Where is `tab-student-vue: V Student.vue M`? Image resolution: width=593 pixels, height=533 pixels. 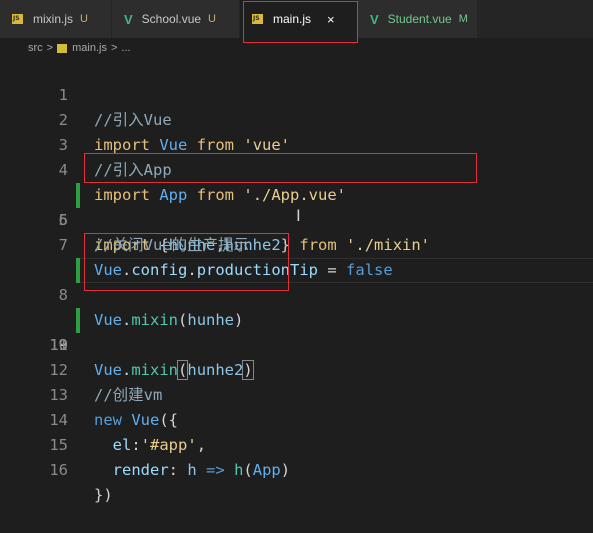 tab-student-vue: V Student.vue M is located at coordinates (418, 19).